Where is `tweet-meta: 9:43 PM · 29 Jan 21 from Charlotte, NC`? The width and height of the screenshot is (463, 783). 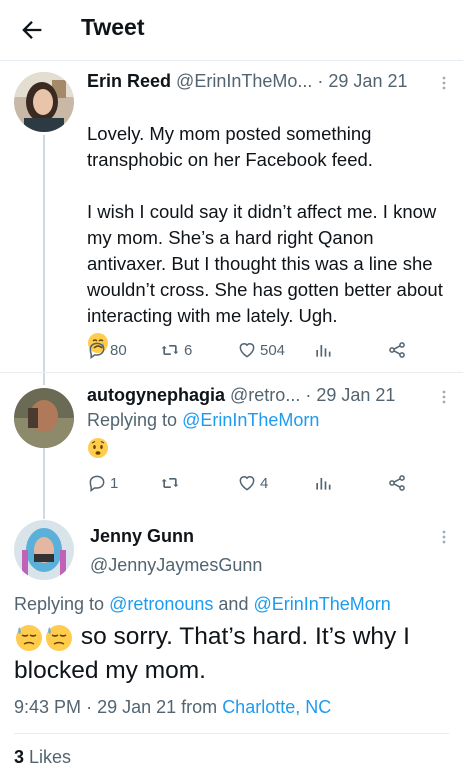 tweet-meta: 9:43 PM · 29 Jan 21 from Charlotte, NC is located at coordinates (172, 707).